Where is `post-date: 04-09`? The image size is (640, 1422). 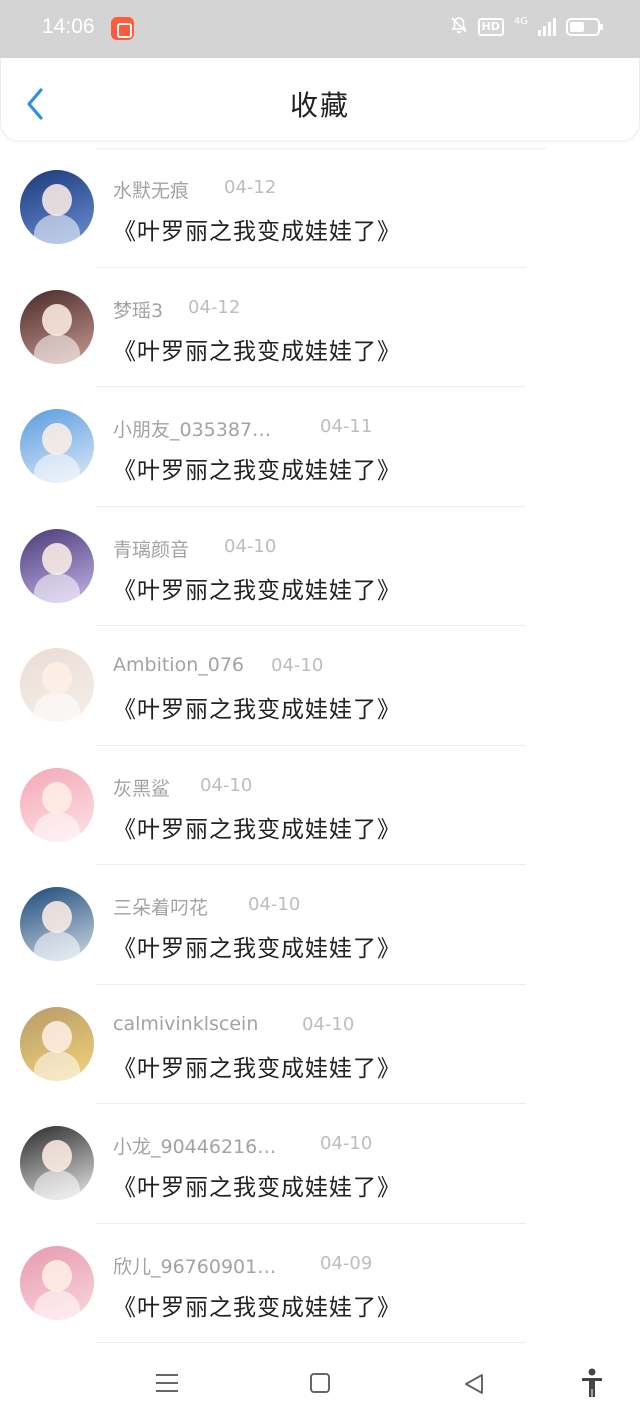 post-date: 04-09 is located at coordinates (346, 1263).